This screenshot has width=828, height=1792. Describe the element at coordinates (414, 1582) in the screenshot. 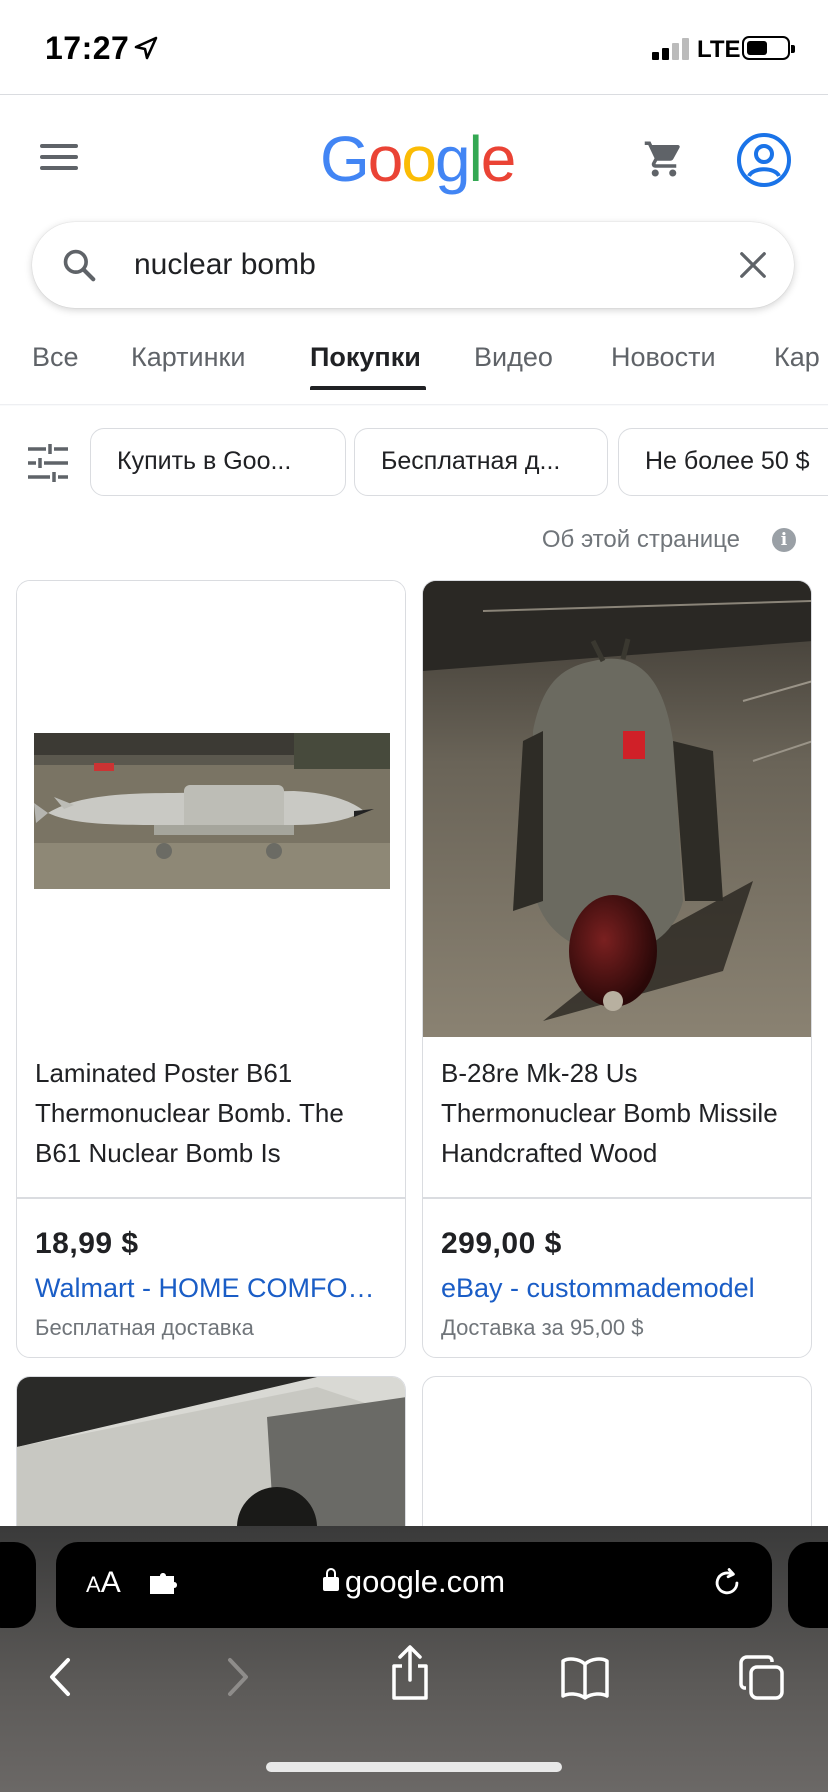

I see `url-text: google.com` at that location.